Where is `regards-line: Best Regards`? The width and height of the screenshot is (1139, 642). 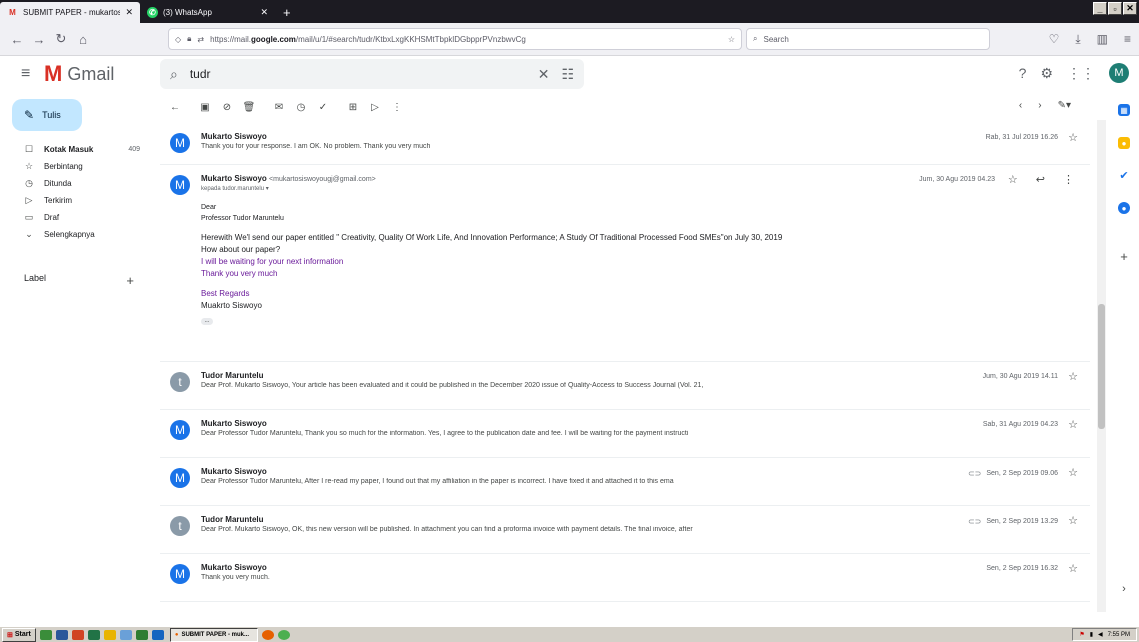 regards-line: Best Regards is located at coordinates (225, 293).